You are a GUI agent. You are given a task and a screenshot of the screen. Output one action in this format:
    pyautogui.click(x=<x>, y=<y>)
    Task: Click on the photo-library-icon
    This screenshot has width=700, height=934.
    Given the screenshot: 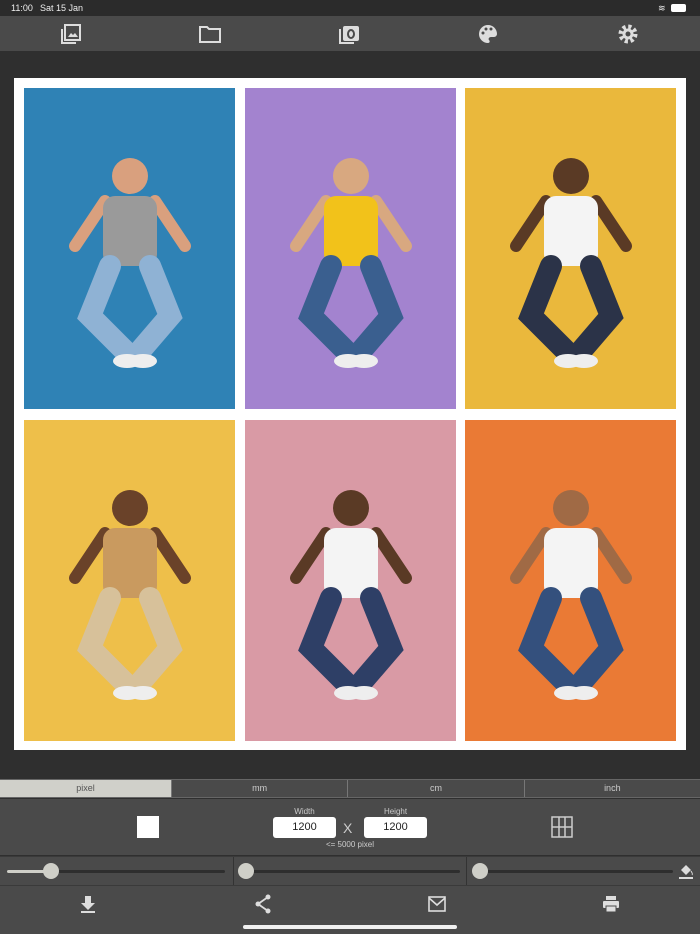 What is the action you would take?
    pyautogui.click(x=71, y=34)
    